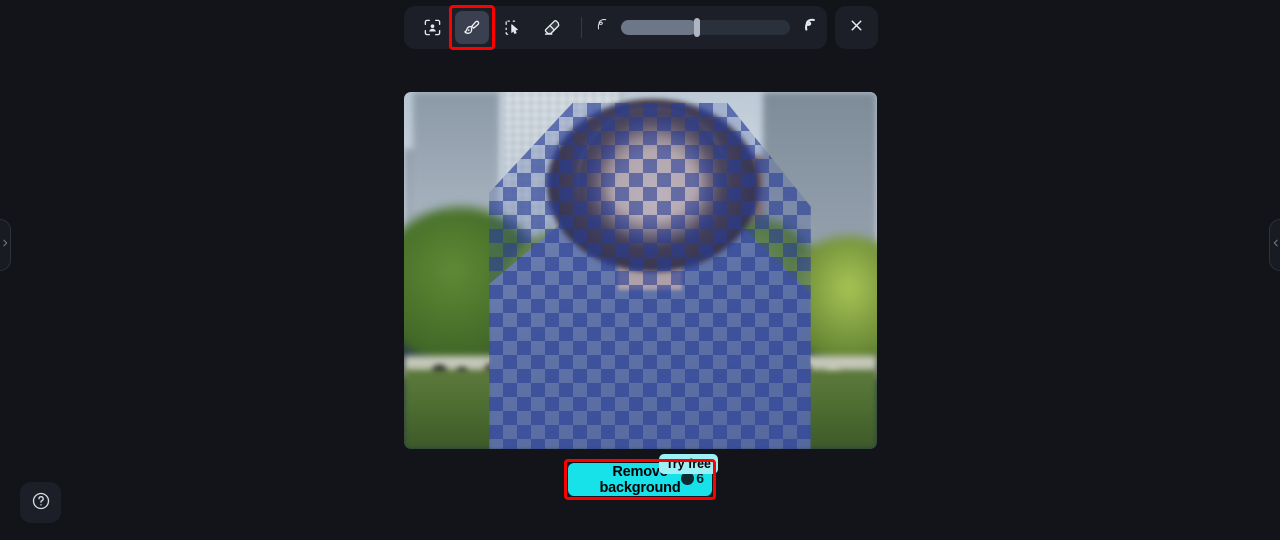 The width and height of the screenshot is (1280, 540). What do you see at coordinates (688, 464) in the screenshot?
I see `try-free-badge: Try free` at bounding box center [688, 464].